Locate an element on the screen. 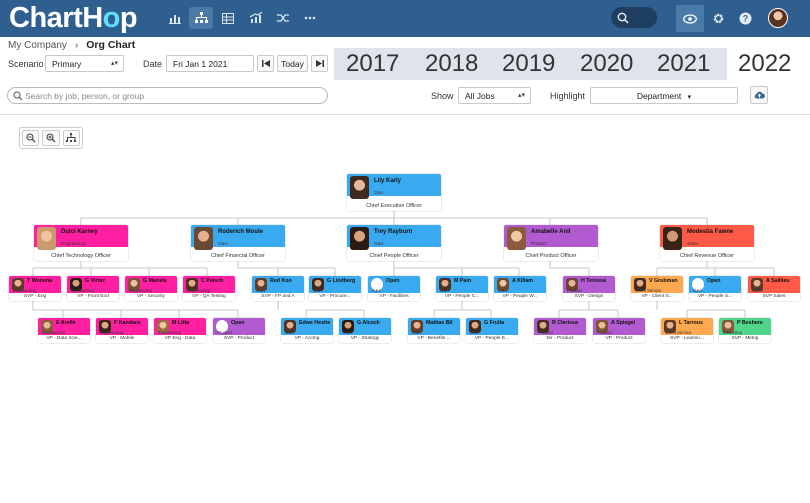 The image size is (810, 503). org-card: P Beshere Marketing SVP - Mktng is located at coordinates (745, 330).